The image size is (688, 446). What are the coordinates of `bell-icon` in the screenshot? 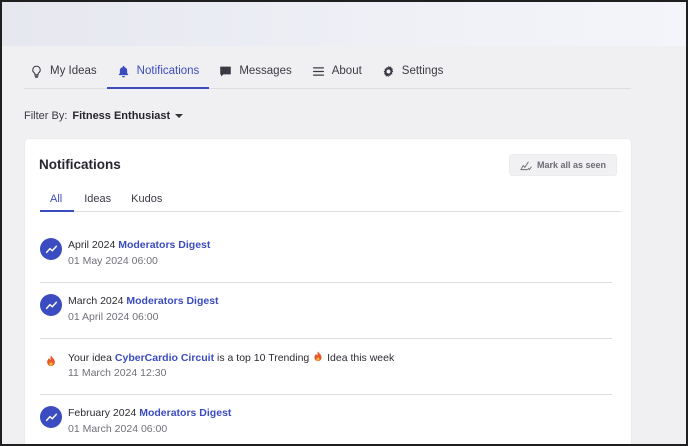 It's located at (123, 71).